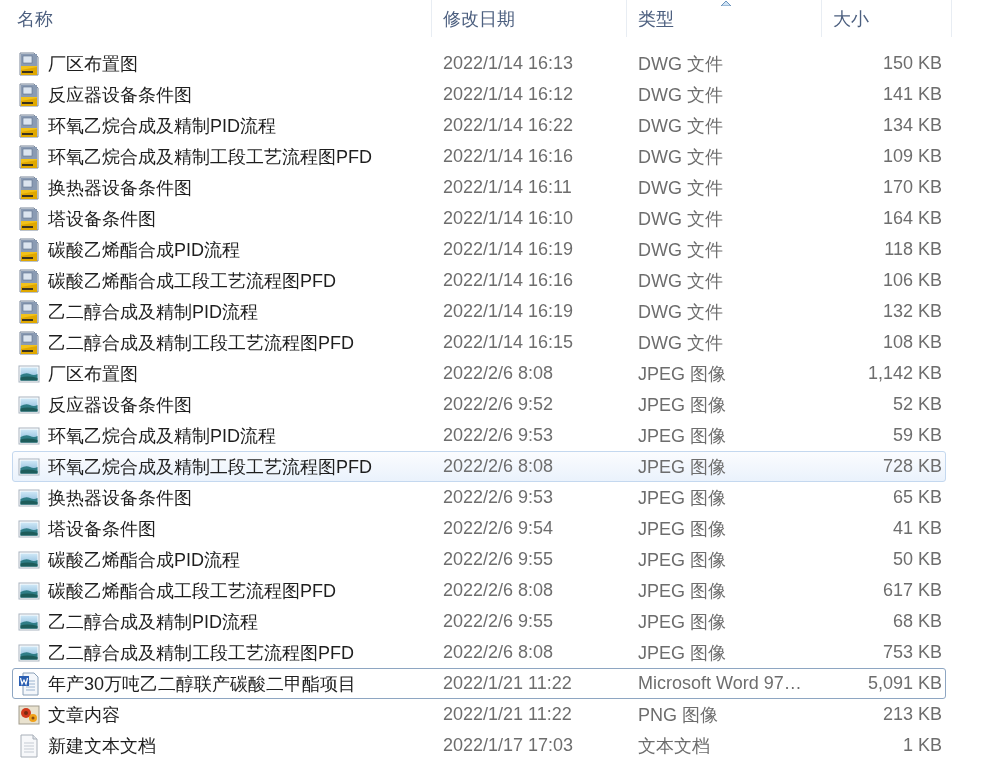 The width and height of the screenshot is (1001, 763). Describe the element at coordinates (479, 63) in the screenshot. I see `file-row: 厂区布置图 2022/1/14 16:13 DWG 文件 150 KB` at that location.